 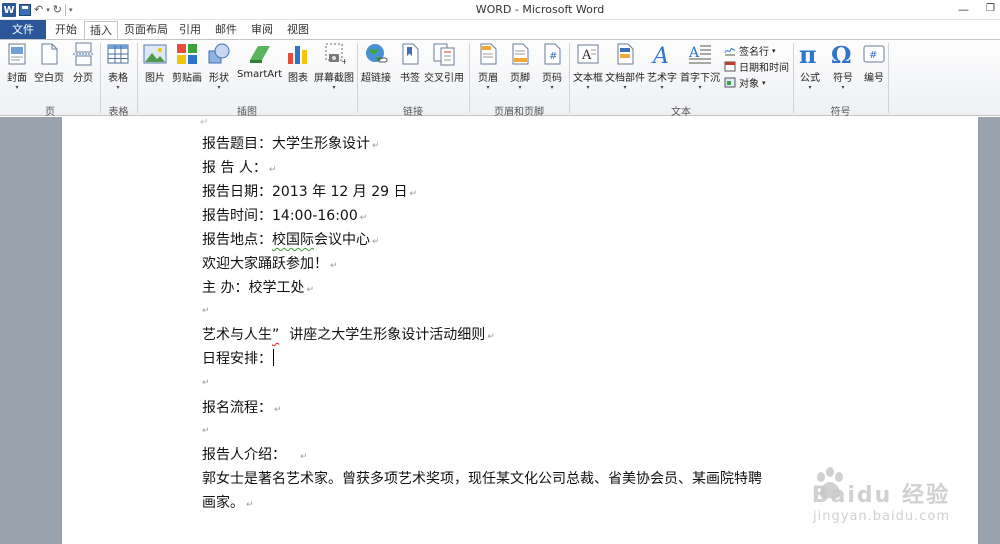 What do you see at coordinates (881, 516) in the screenshot?
I see `watermark-url: jingyan.baidu.com` at bounding box center [881, 516].